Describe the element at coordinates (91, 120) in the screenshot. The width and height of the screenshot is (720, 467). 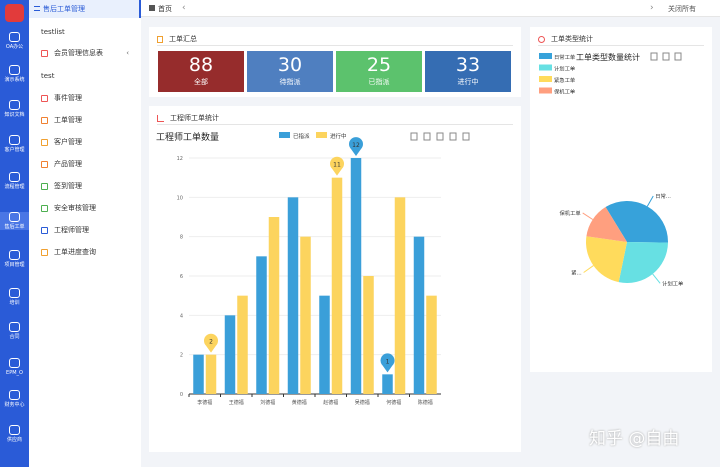
I see `sidebar-item: 工单管理` at that location.